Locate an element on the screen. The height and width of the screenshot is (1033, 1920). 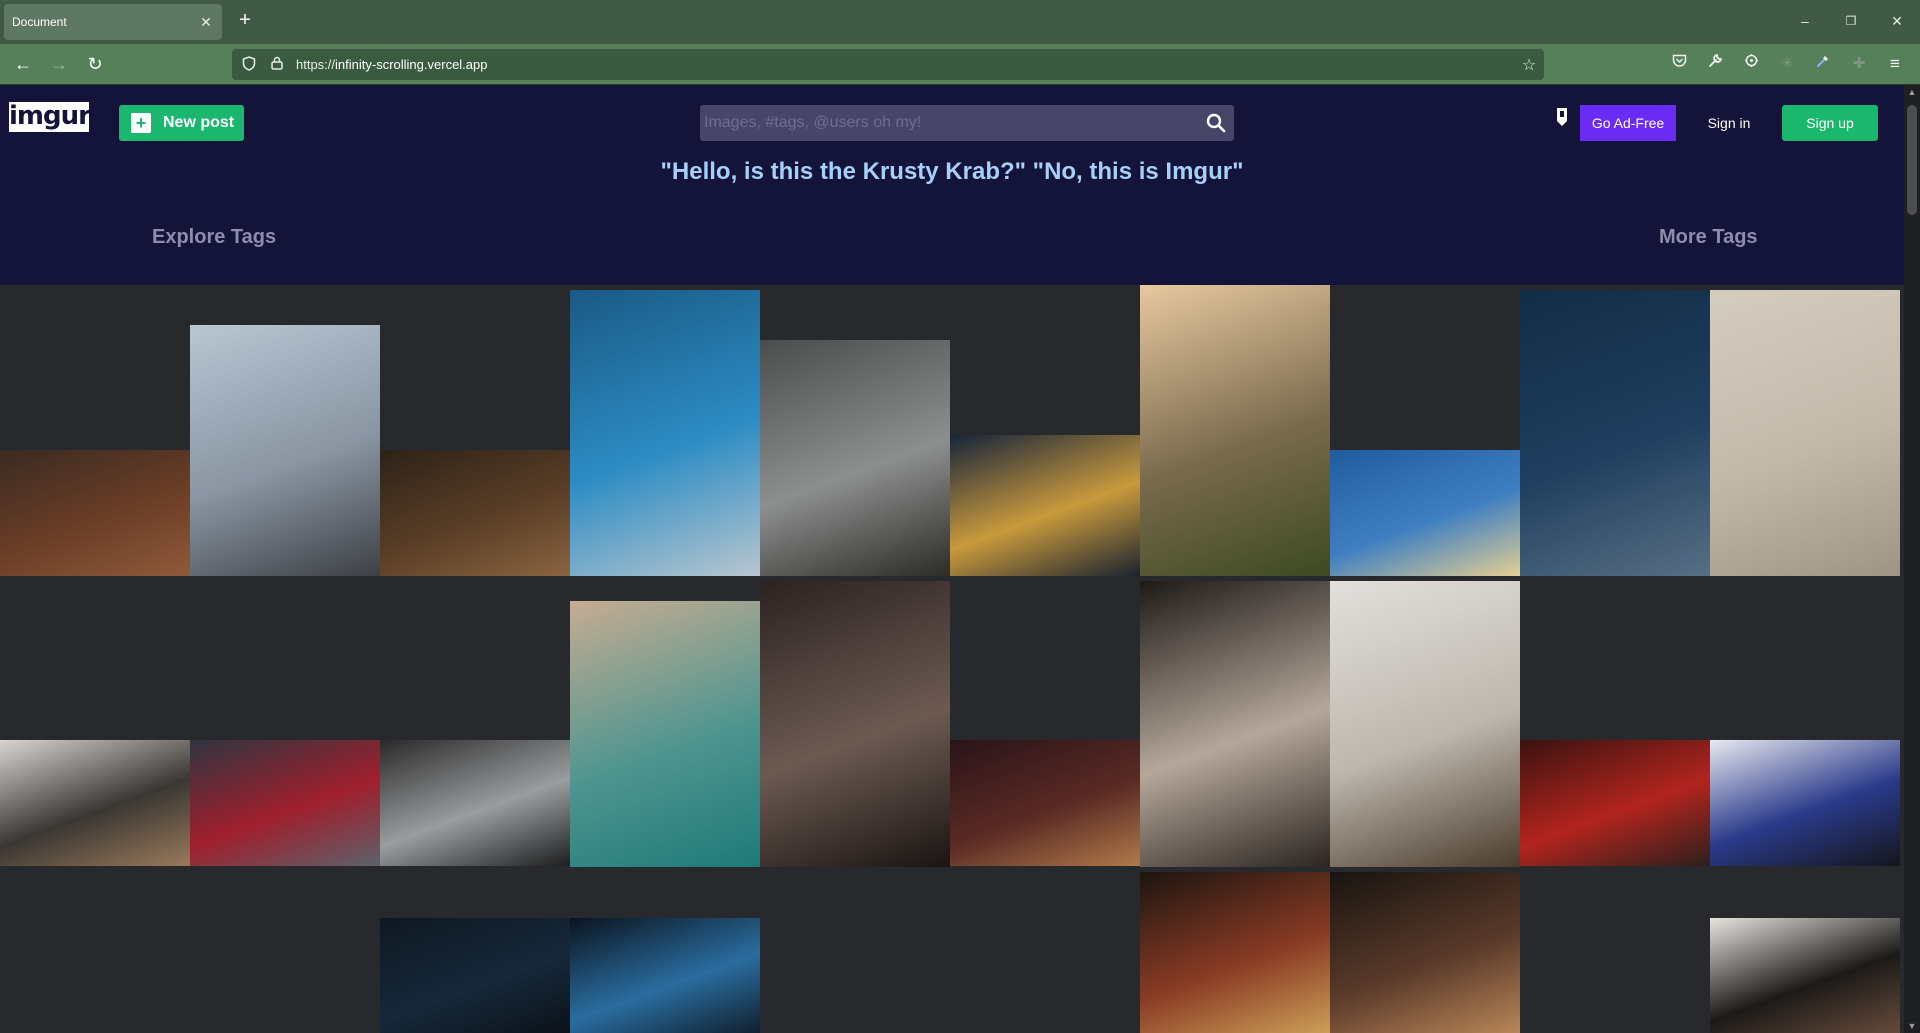
more-tags-link: More Tags is located at coordinates (1708, 237).